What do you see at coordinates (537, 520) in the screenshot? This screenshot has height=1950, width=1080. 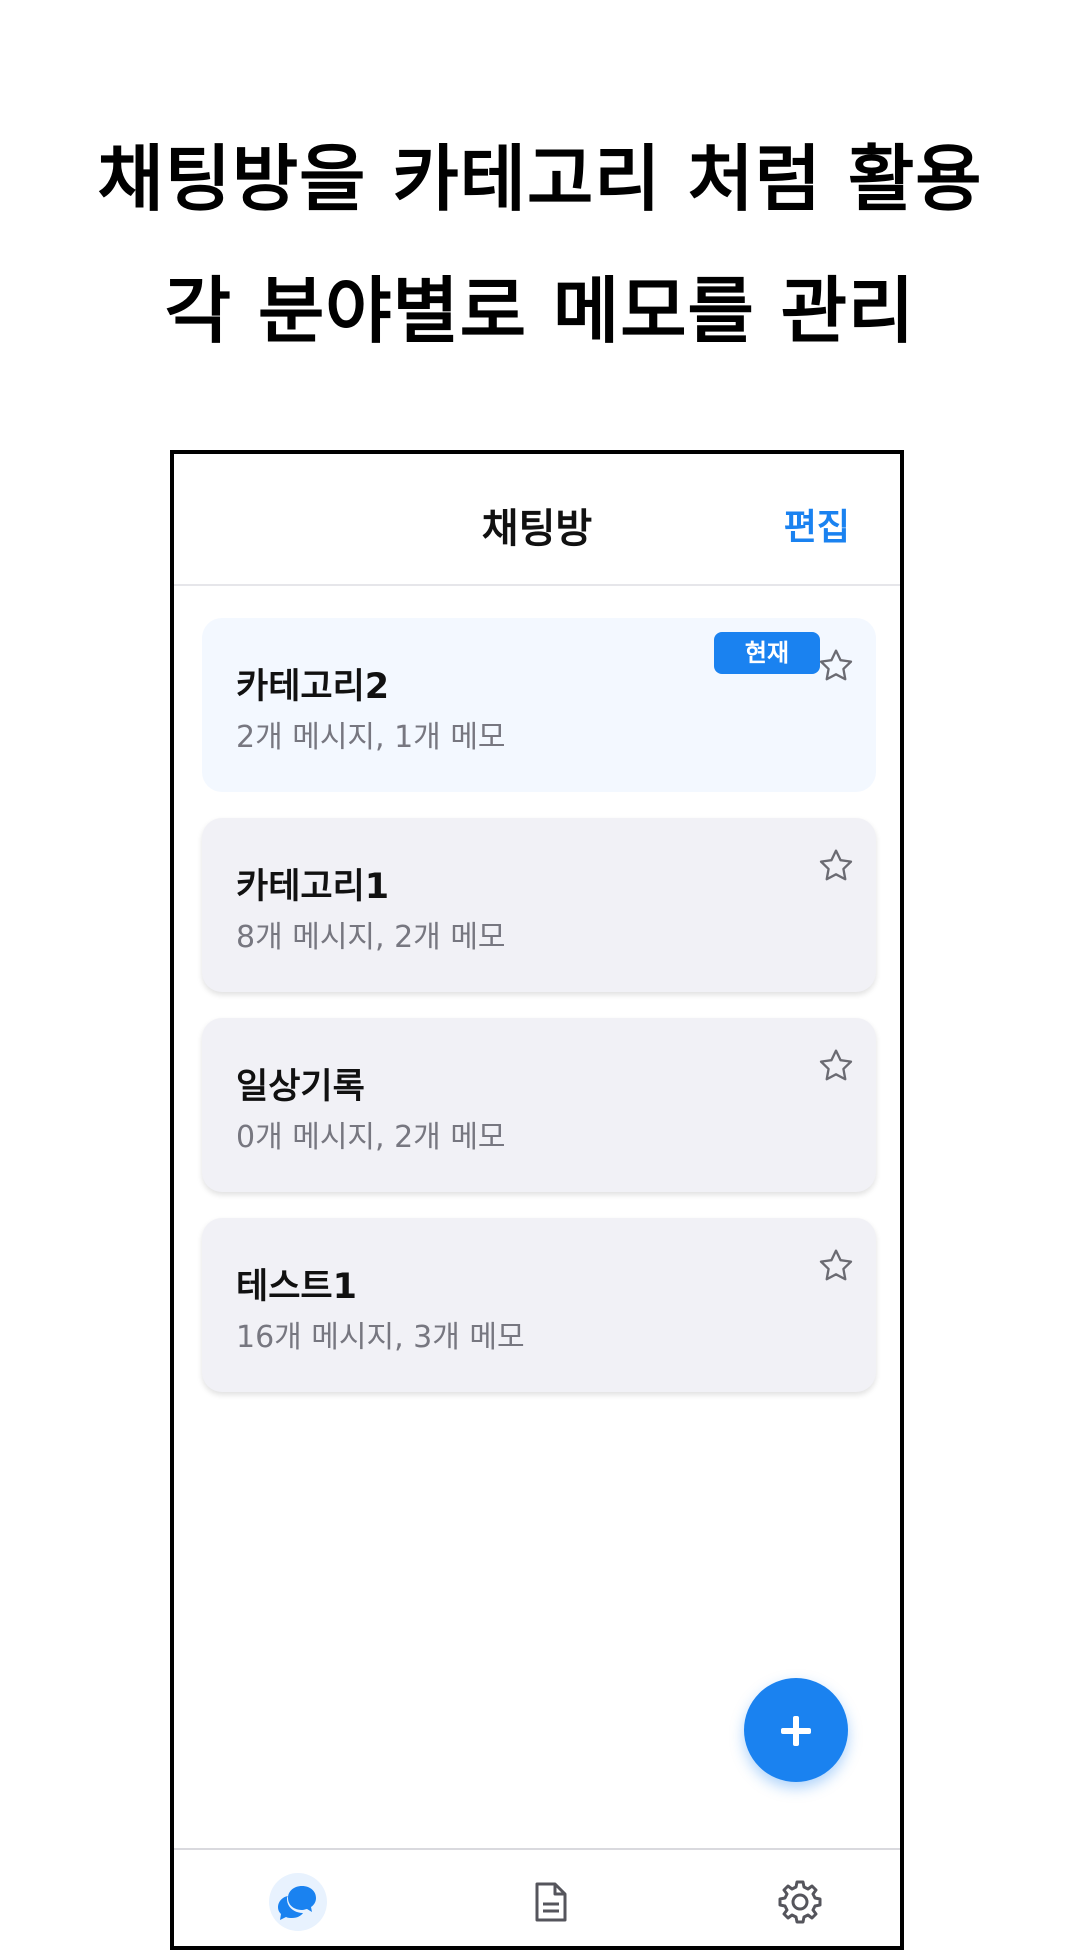 I see `app-header: 채팅방 편집` at bounding box center [537, 520].